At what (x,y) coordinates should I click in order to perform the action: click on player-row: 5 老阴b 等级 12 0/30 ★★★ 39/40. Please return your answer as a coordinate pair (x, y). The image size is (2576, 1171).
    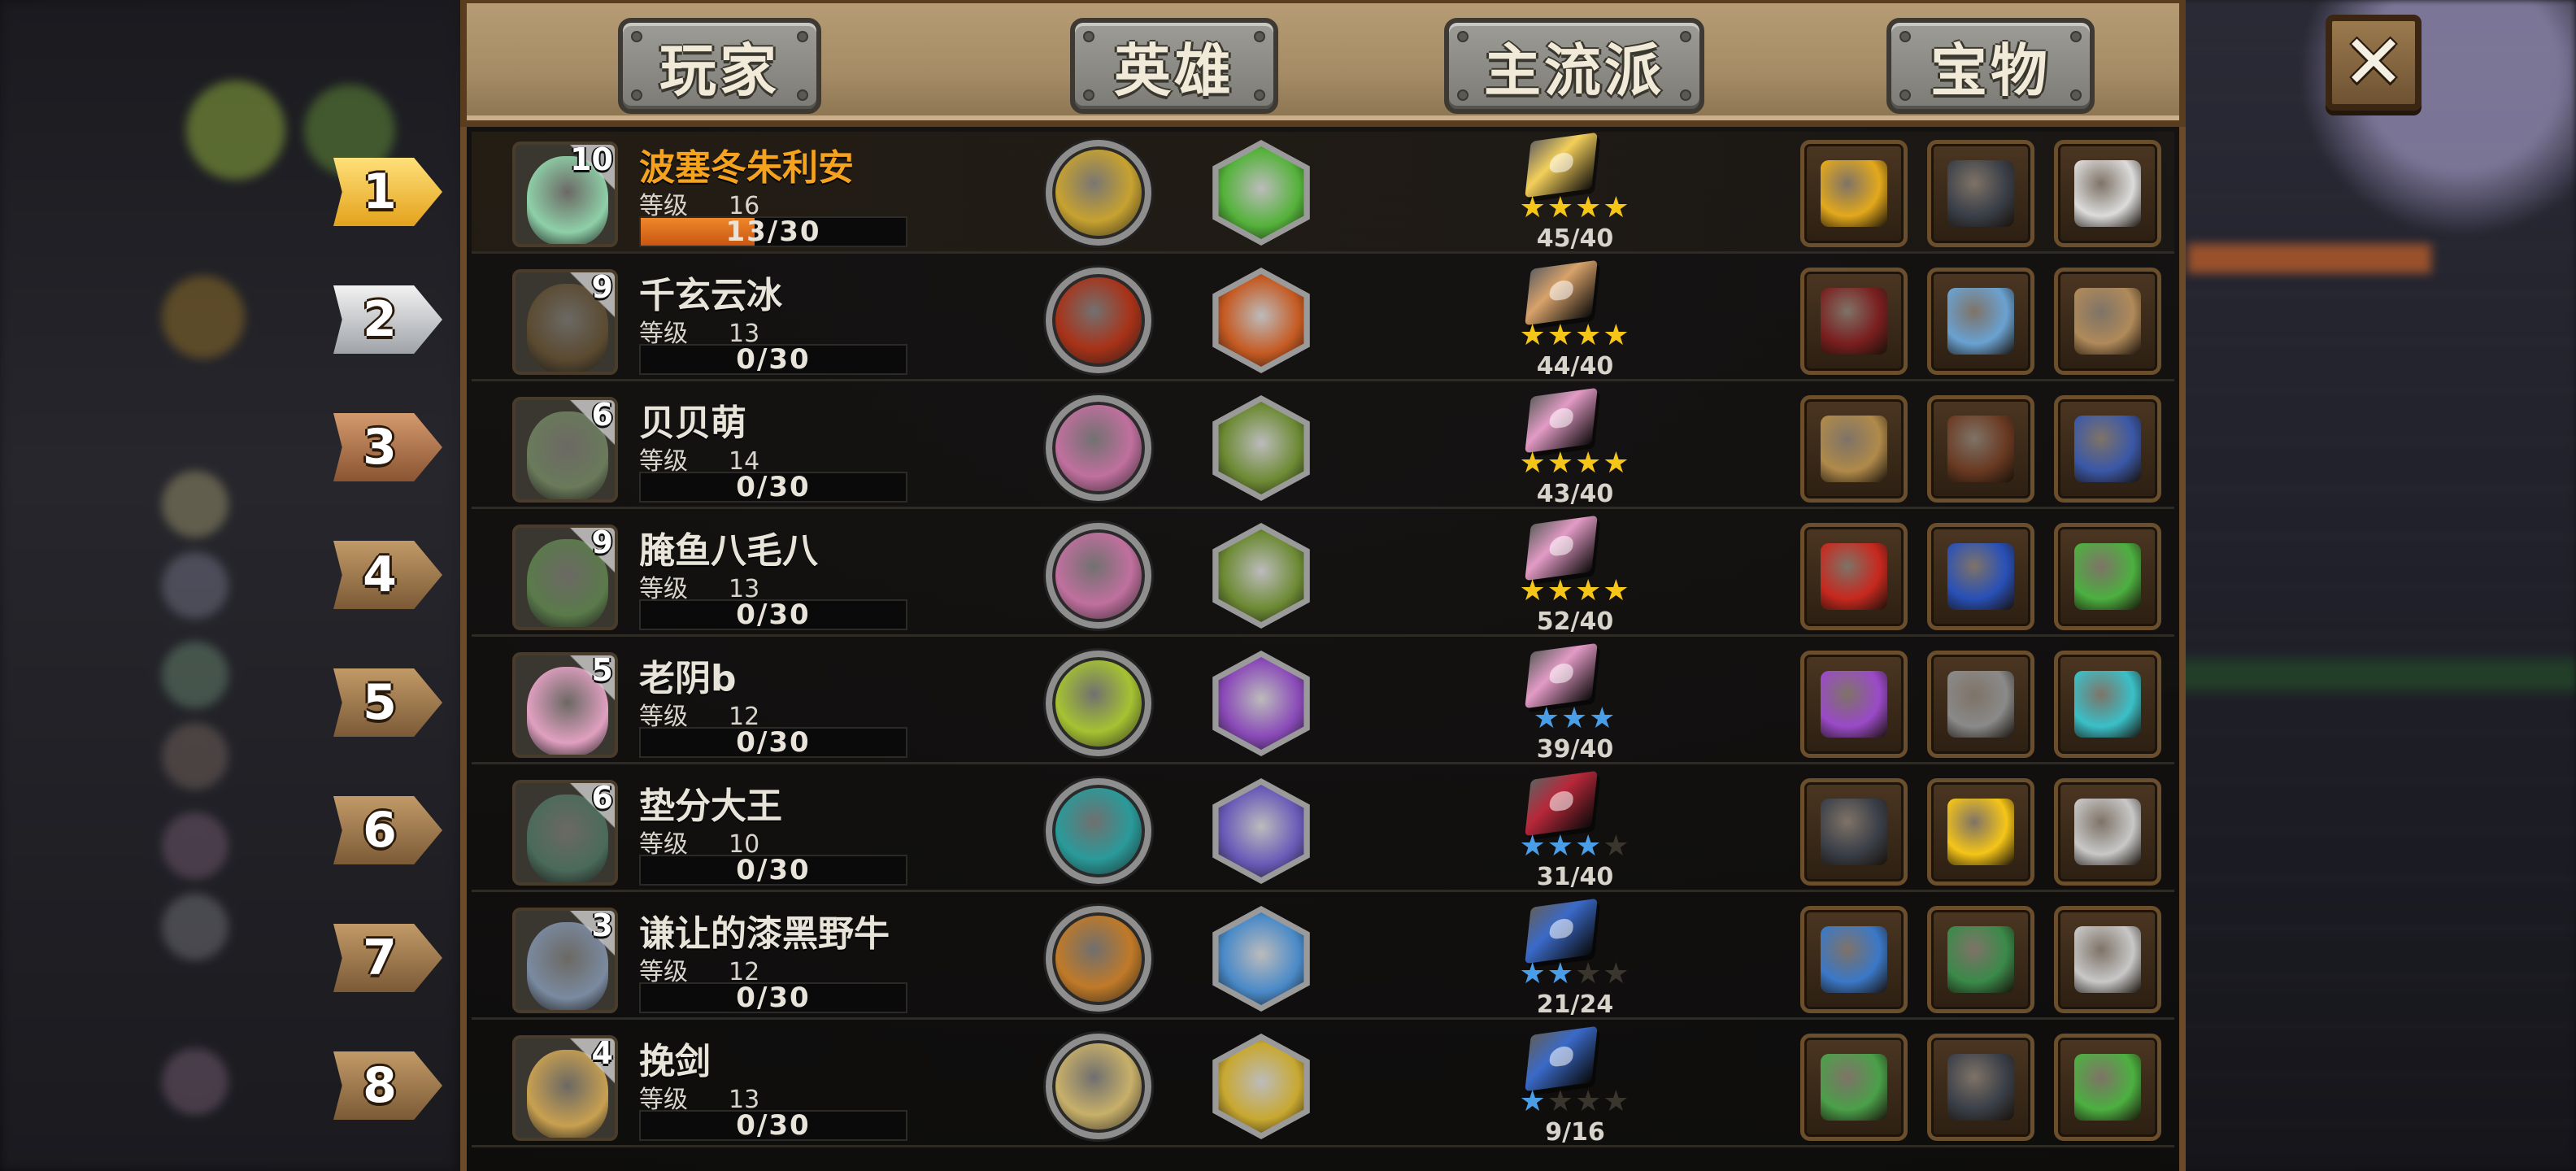
    Looking at the image, I should click on (1323, 703).